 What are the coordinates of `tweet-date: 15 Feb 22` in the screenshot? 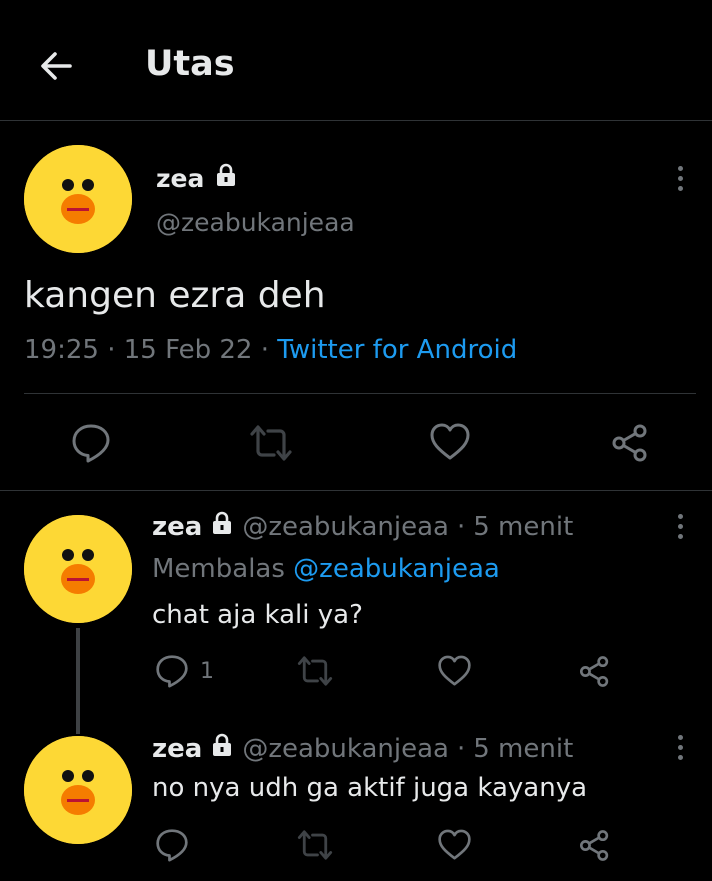 It's located at (188, 350).